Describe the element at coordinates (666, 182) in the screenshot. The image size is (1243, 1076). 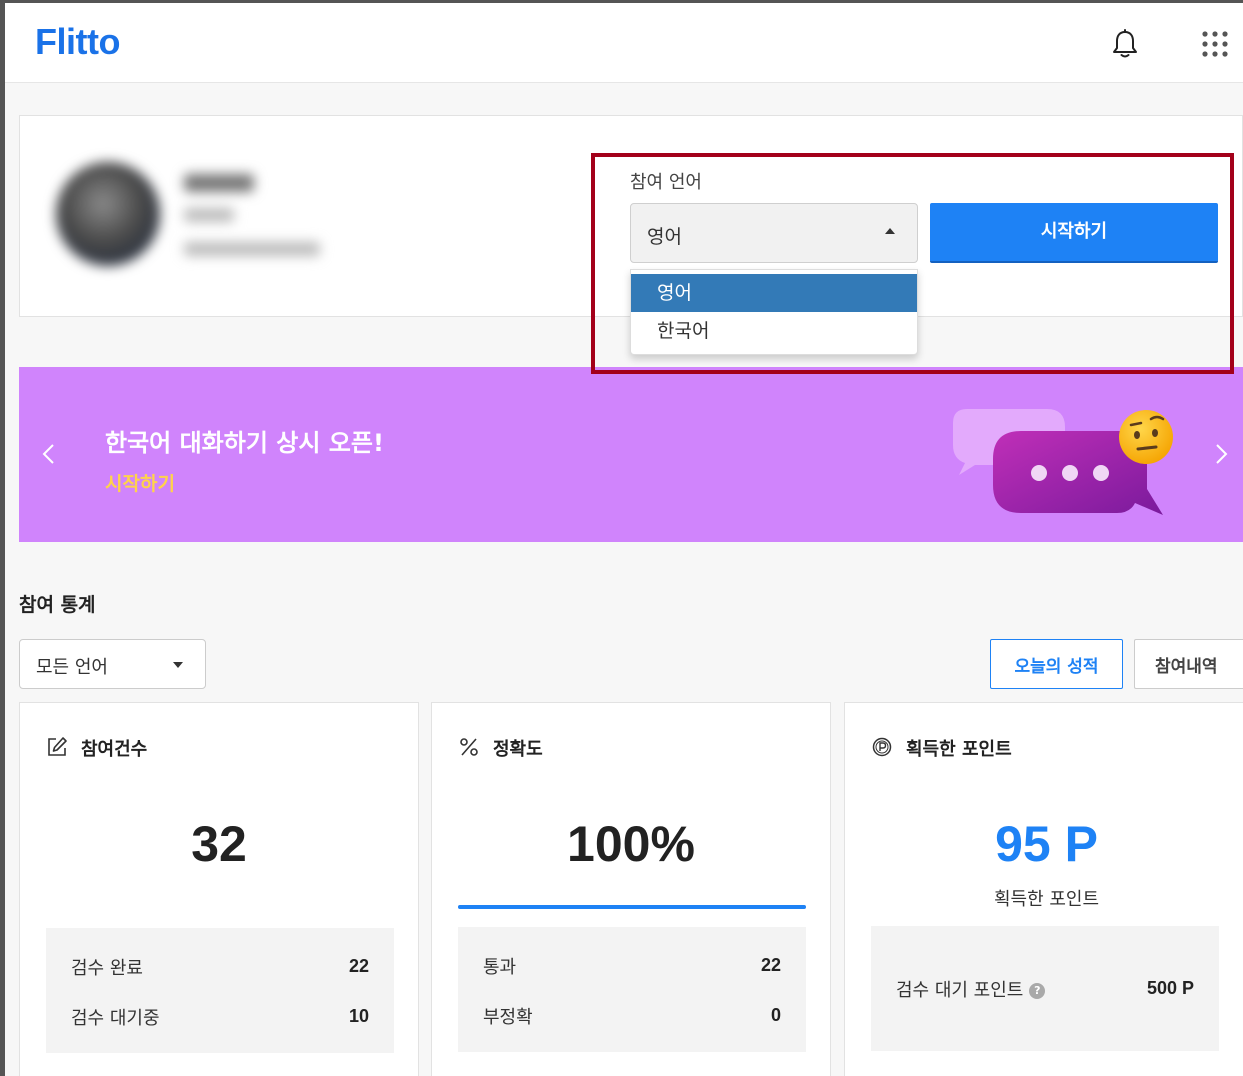
I see `participation-language-label: 참여 언어` at that location.